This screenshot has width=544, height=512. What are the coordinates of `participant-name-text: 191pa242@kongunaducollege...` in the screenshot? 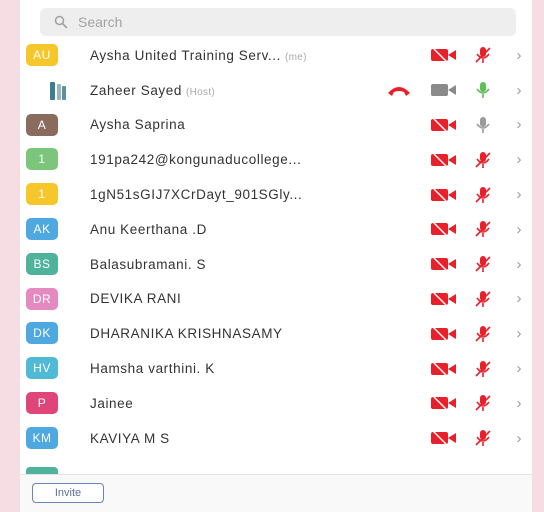 It's located at (196, 160).